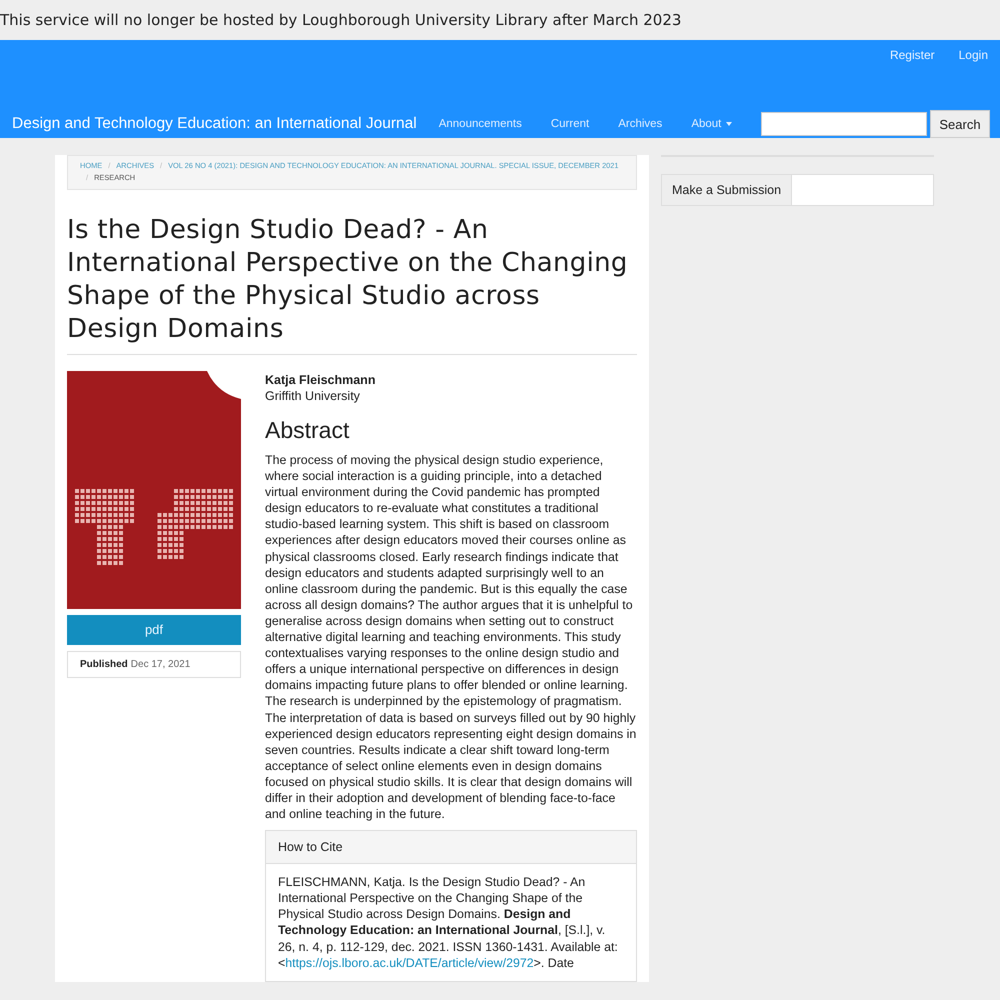 The height and width of the screenshot is (1000, 1000). Describe the element at coordinates (570, 124) in the screenshot. I see `nav-link: Current` at that location.